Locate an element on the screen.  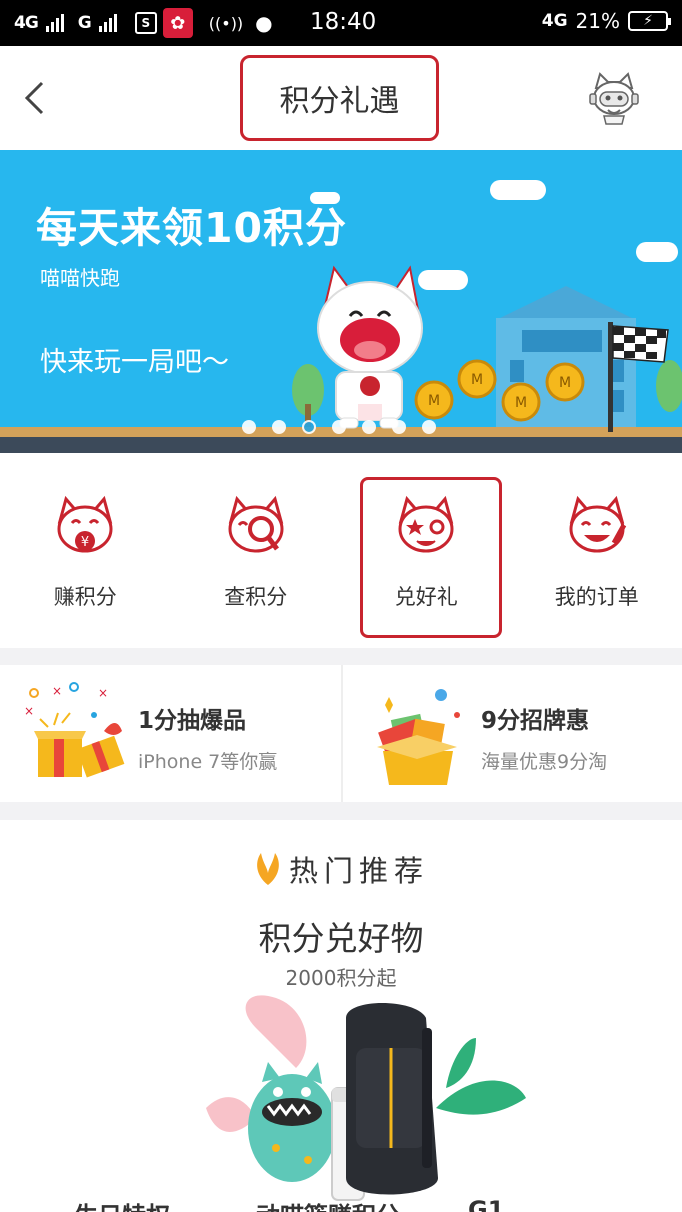
status-right: 4G 21% ⚡ is located at coordinates (606, 21).